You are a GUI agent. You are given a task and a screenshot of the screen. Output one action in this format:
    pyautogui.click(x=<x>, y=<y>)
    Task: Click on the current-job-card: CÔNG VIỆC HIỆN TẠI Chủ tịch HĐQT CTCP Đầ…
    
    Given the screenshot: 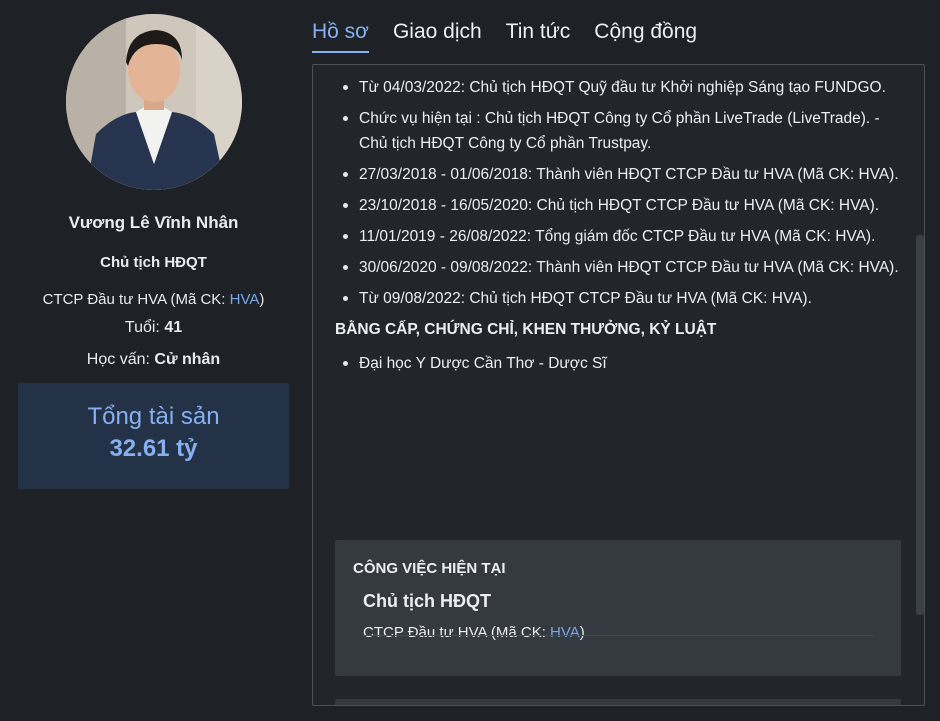 What is the action you would take?
    pyautogui.click(x=618, y=608)
    